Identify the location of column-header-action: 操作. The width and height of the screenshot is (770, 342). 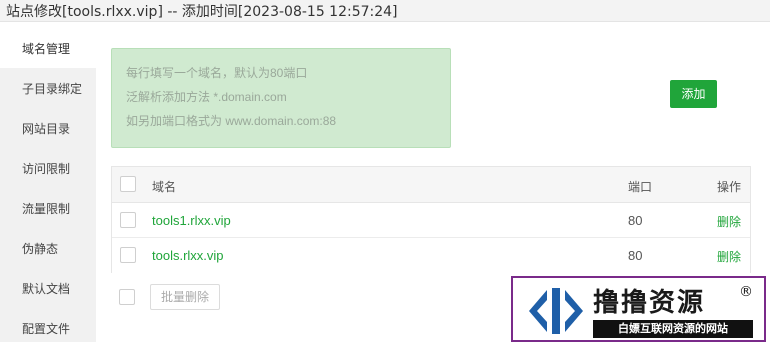
(729, 187).